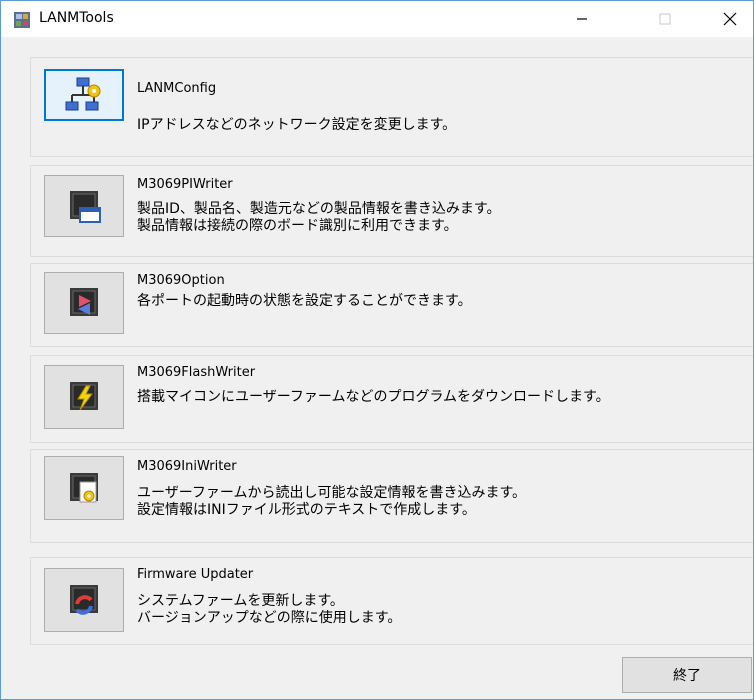 This screenshot has width=754, height=700. I want to click on chip-ports-icon, so click(84, 302).